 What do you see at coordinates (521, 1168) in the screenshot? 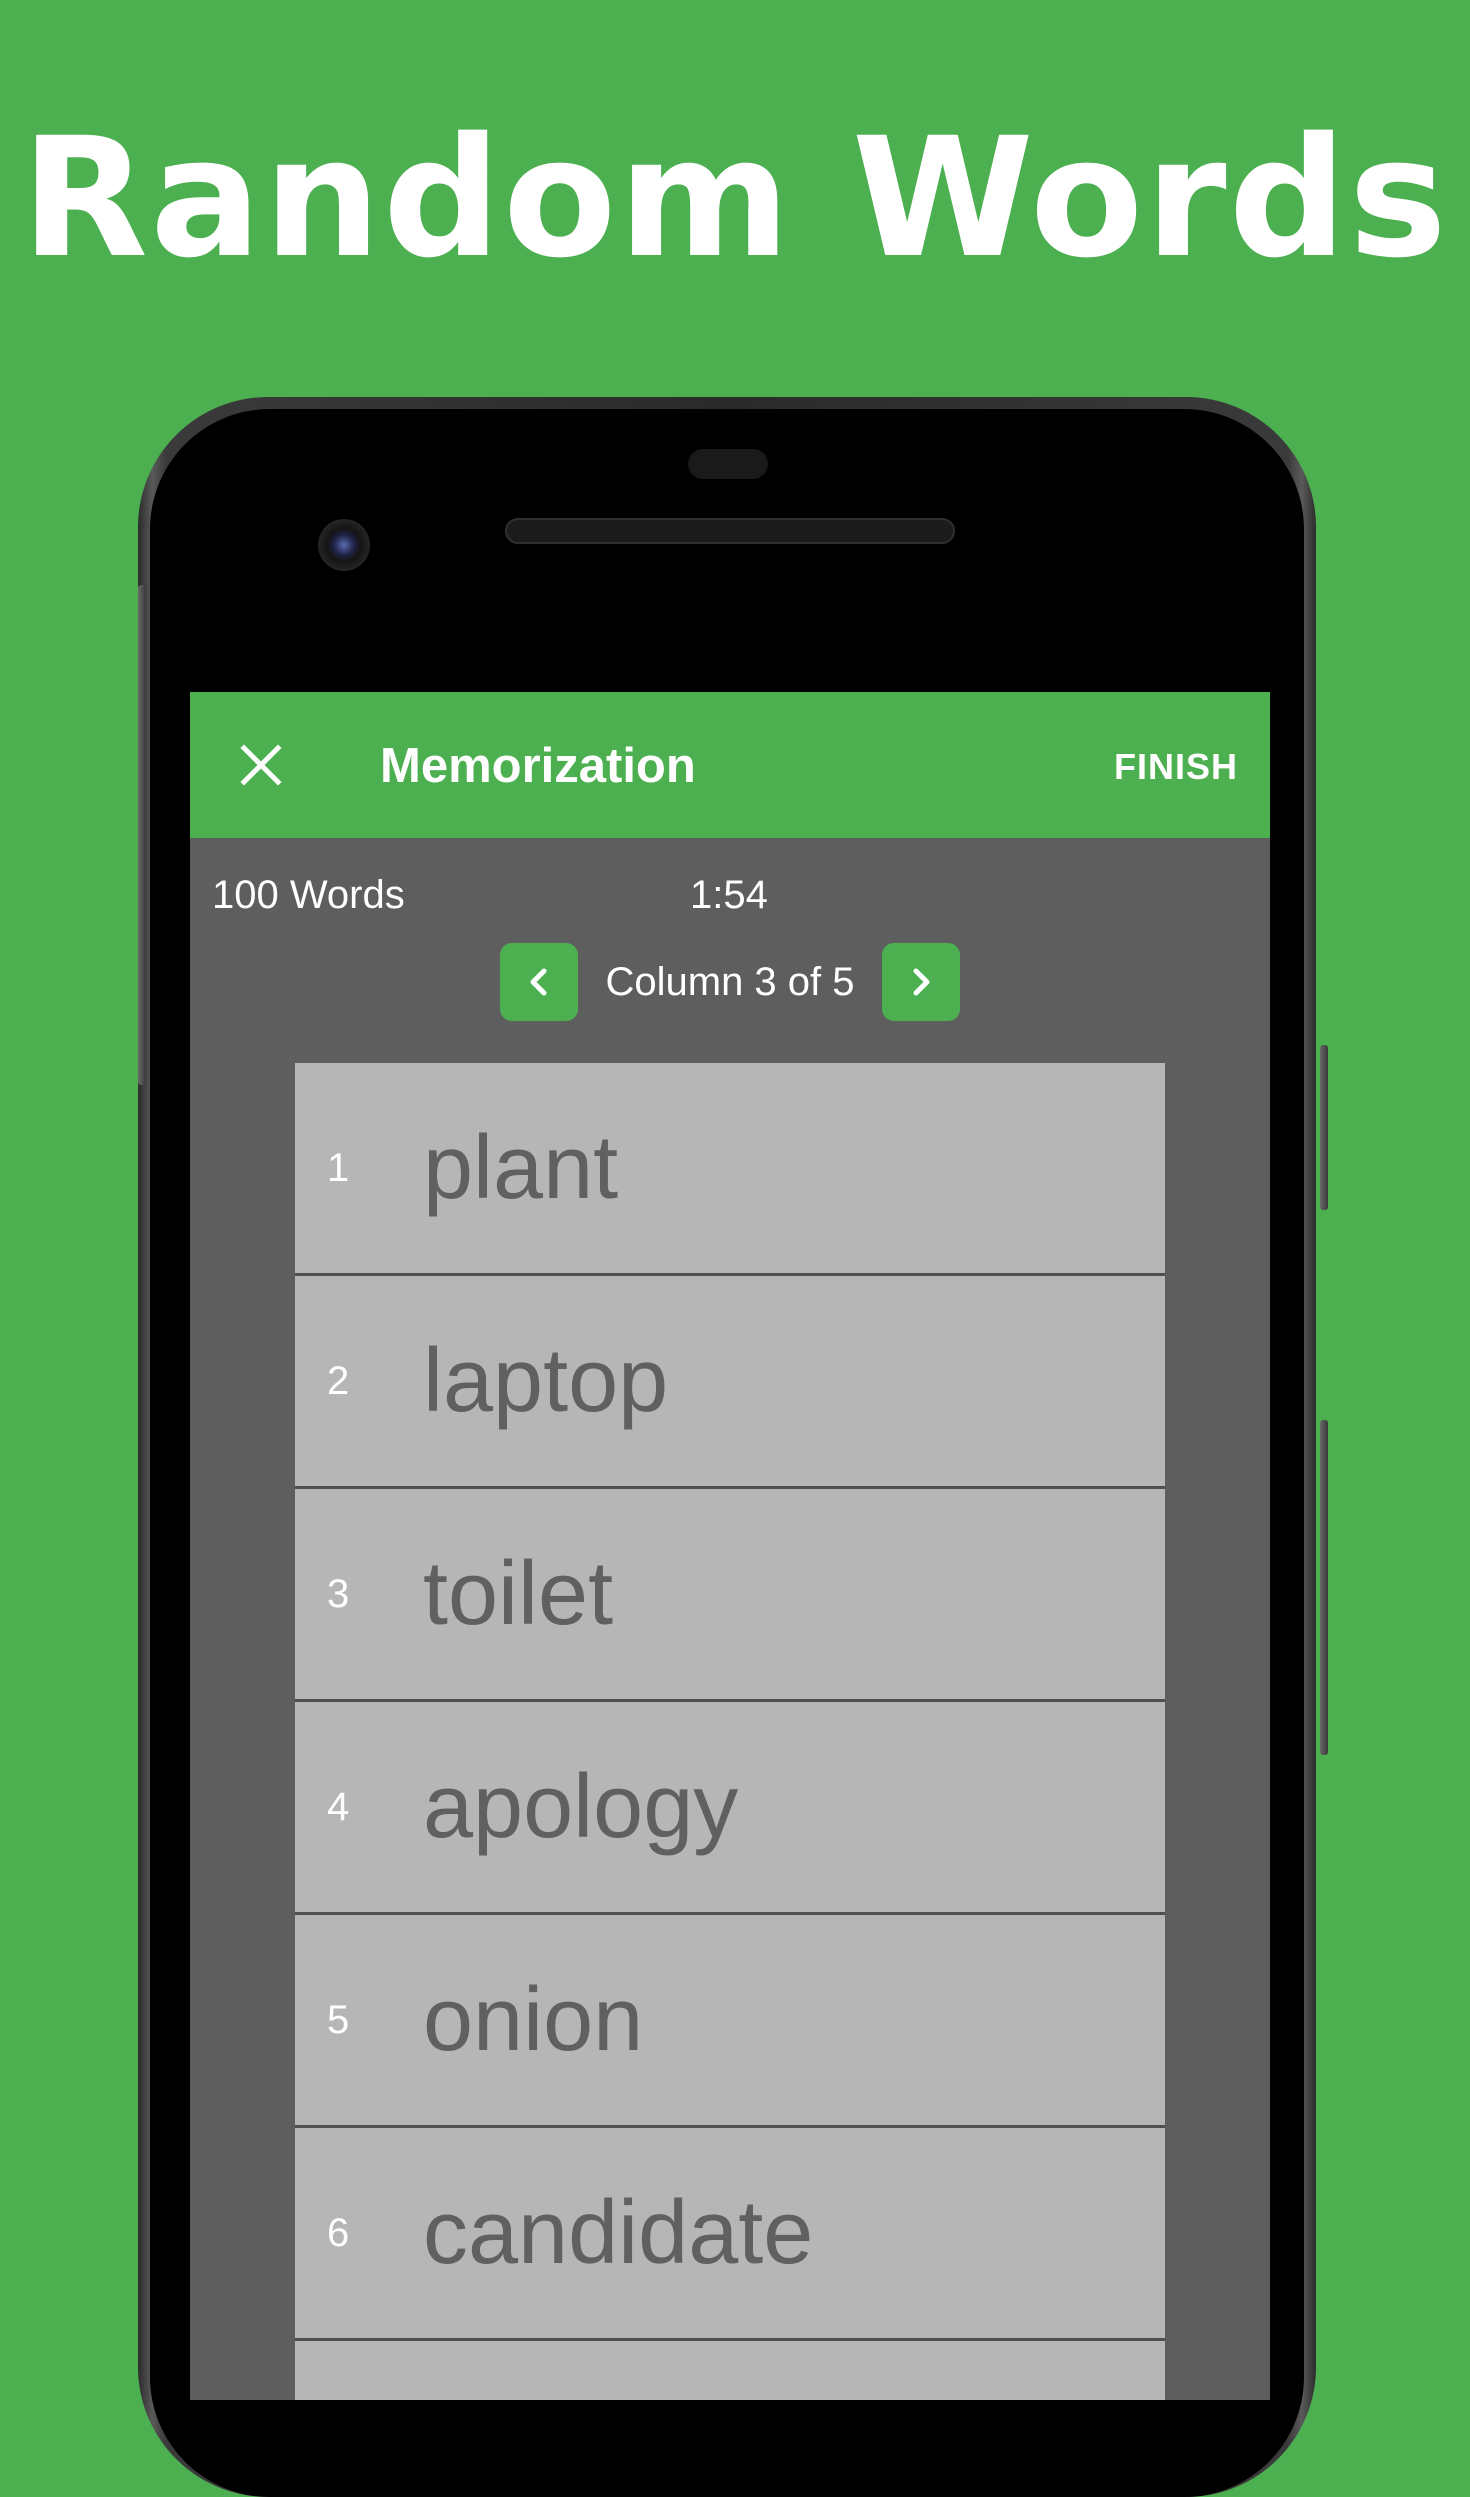
I see `word-text: plant` at bounding box center [521, 1168].